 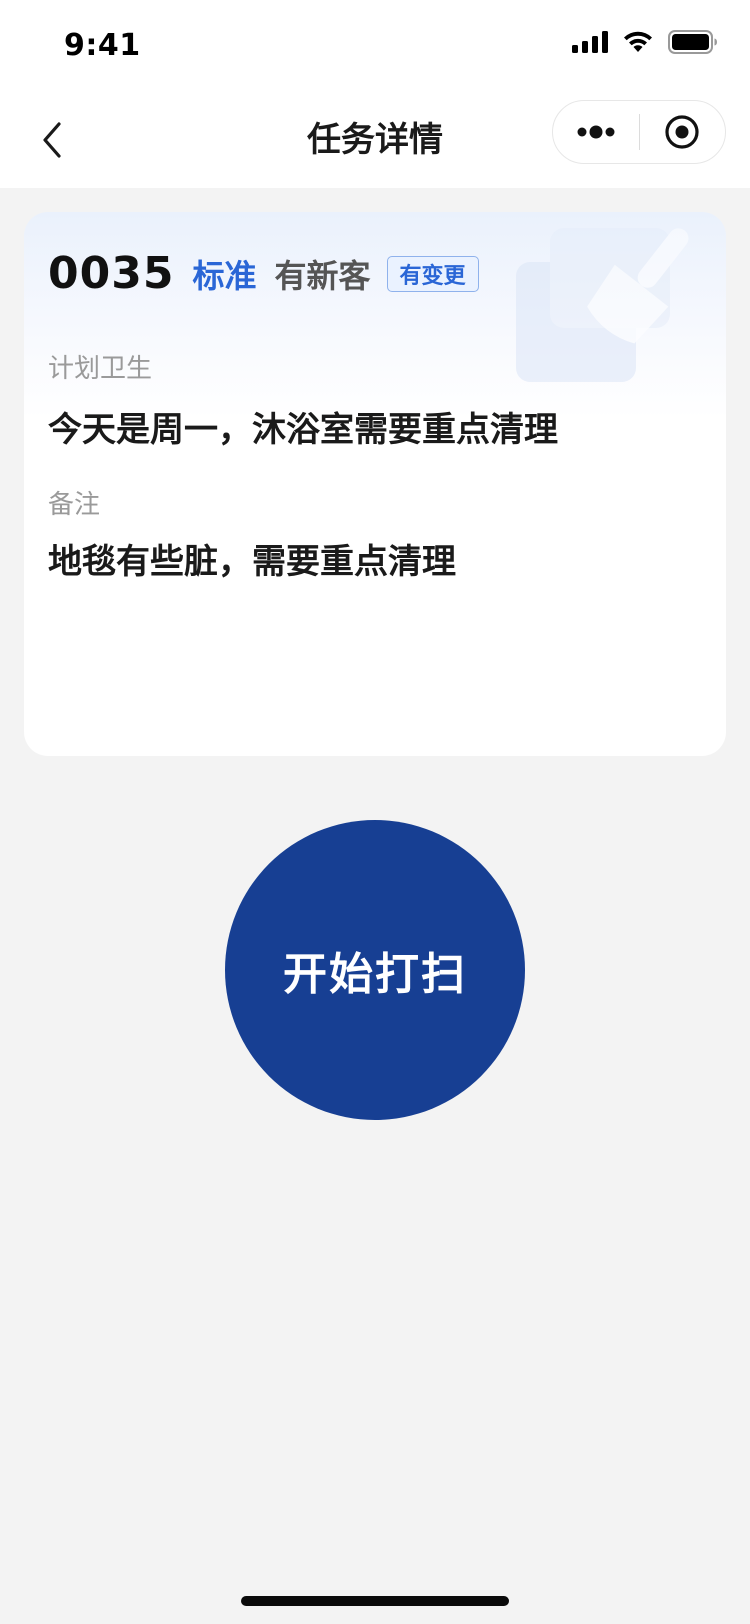 I want to click on plan-value: 今天是周一，沐浴室需要重点清理, so click(x=303, y=430).